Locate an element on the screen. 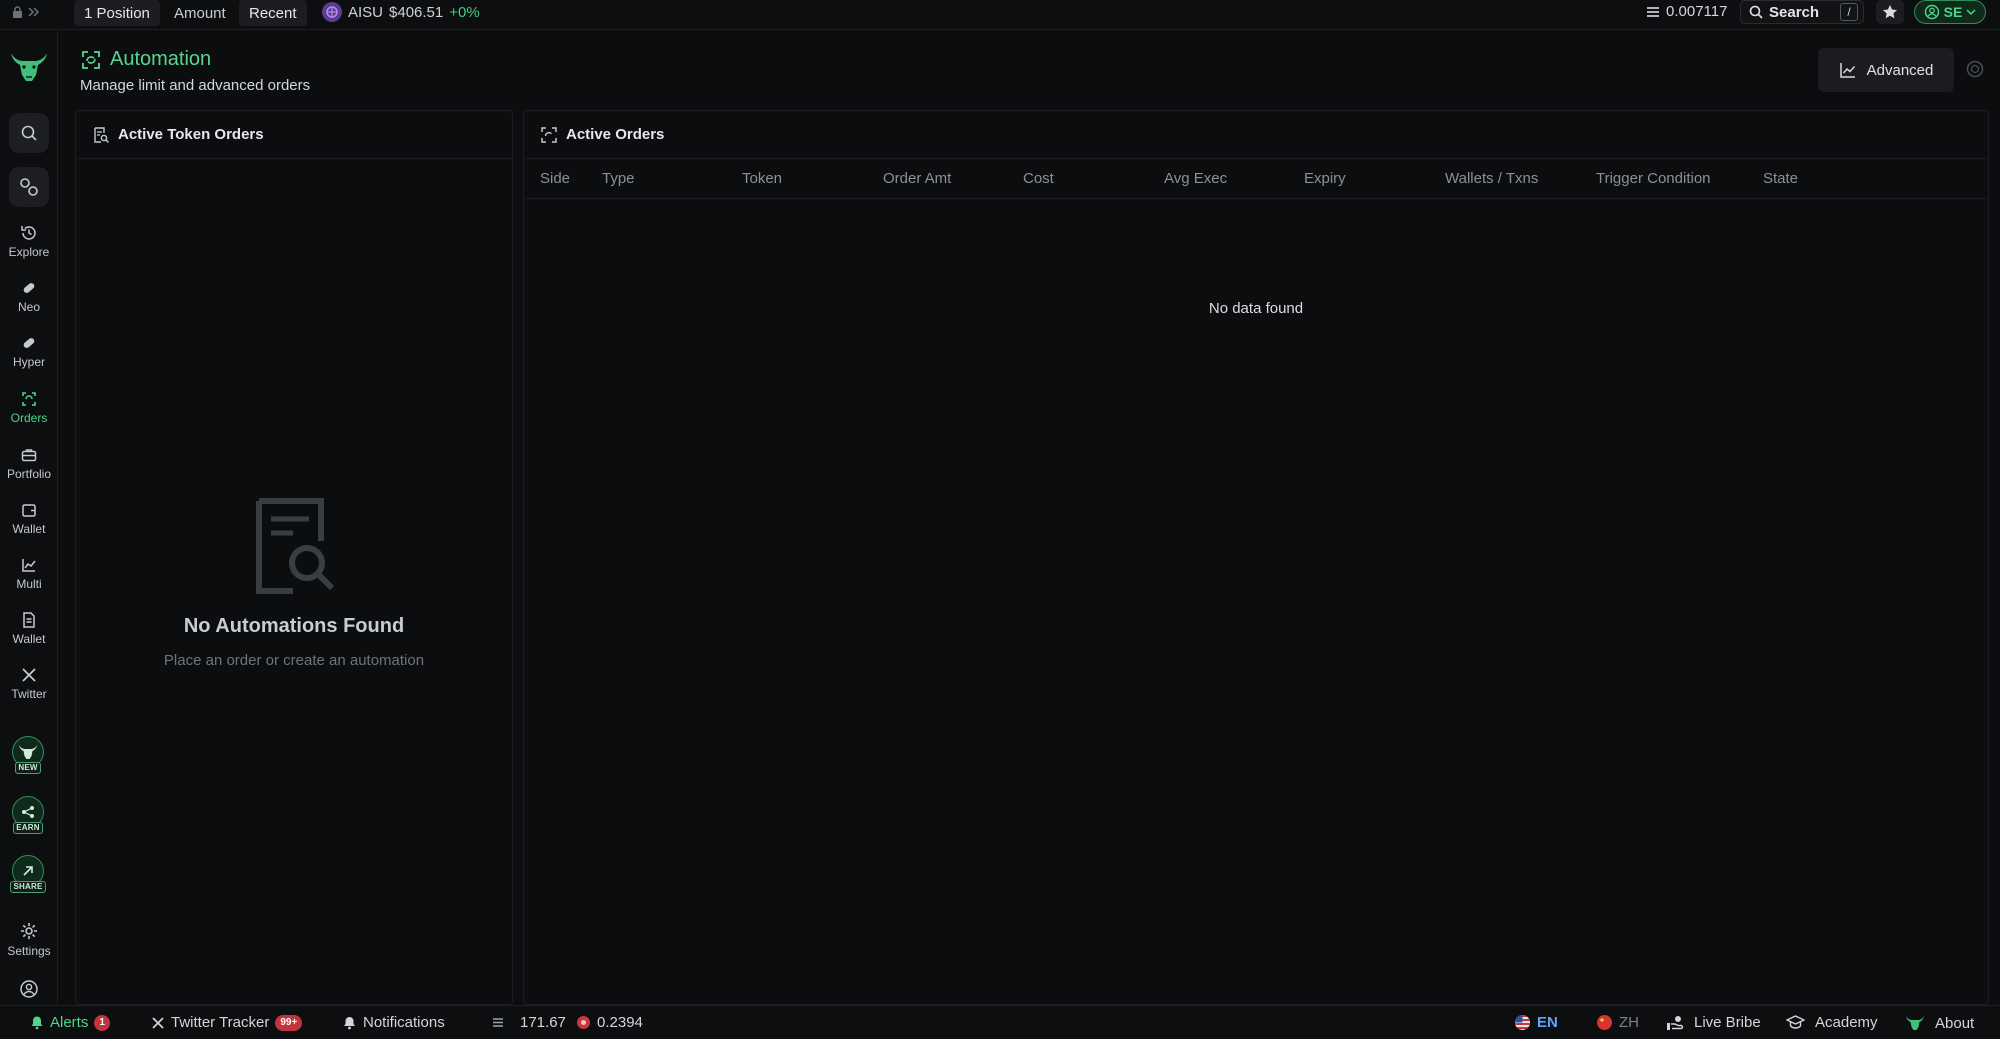 The height and width of the screenshot is (1039, 2000). x-icon is located at coordinates (29, 675).